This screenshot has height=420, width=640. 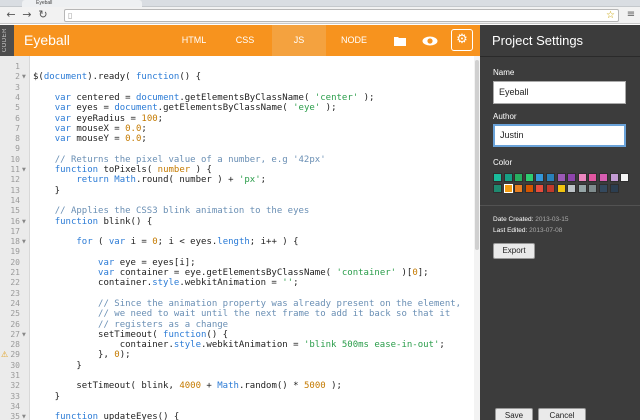 What do you see at coordinates (82, 3) in the screenshot?
I see `browser-tab: Eyeball` at bounding box center [82, 3].